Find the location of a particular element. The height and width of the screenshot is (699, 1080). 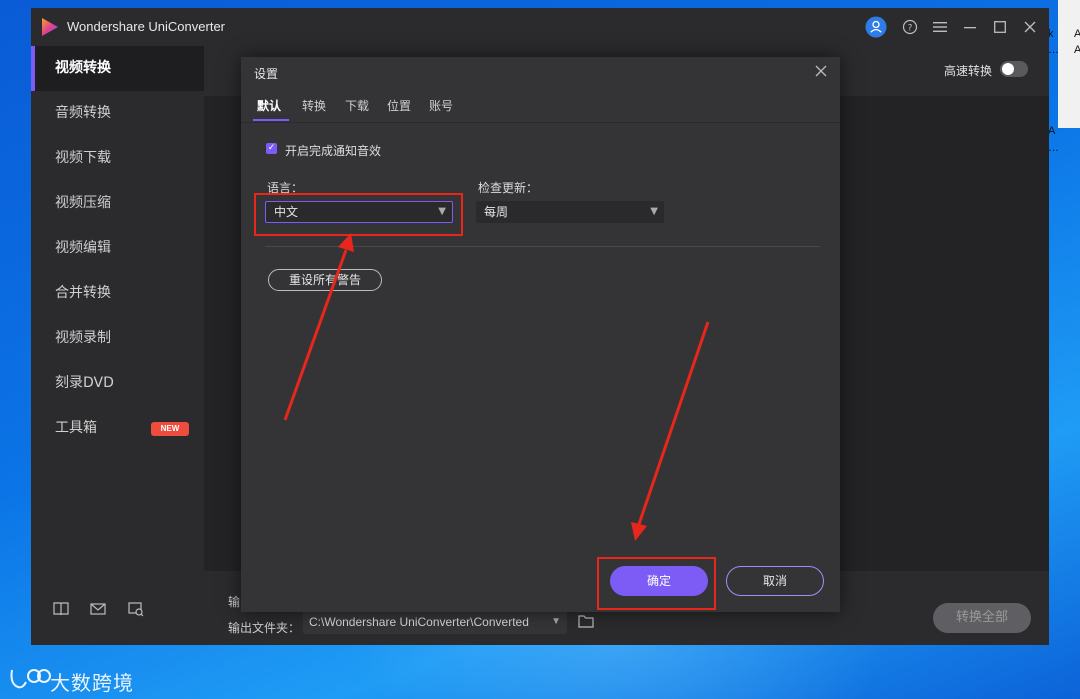

sidebar-item-burn-dvd: 刻录DVD is located at coordinates (117, 383).